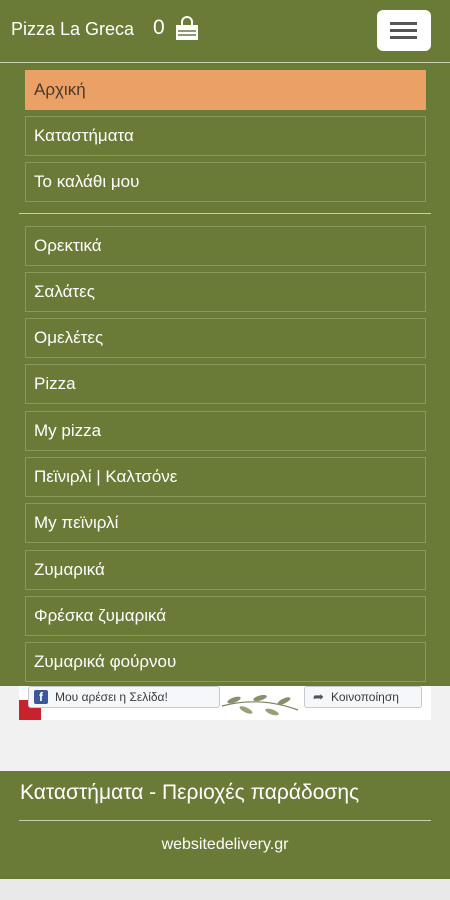 The height and width of the screenshot is (900, 450). I want to click on like-label: Μου αρέσει η Σελίδα!, so click(111, 697).